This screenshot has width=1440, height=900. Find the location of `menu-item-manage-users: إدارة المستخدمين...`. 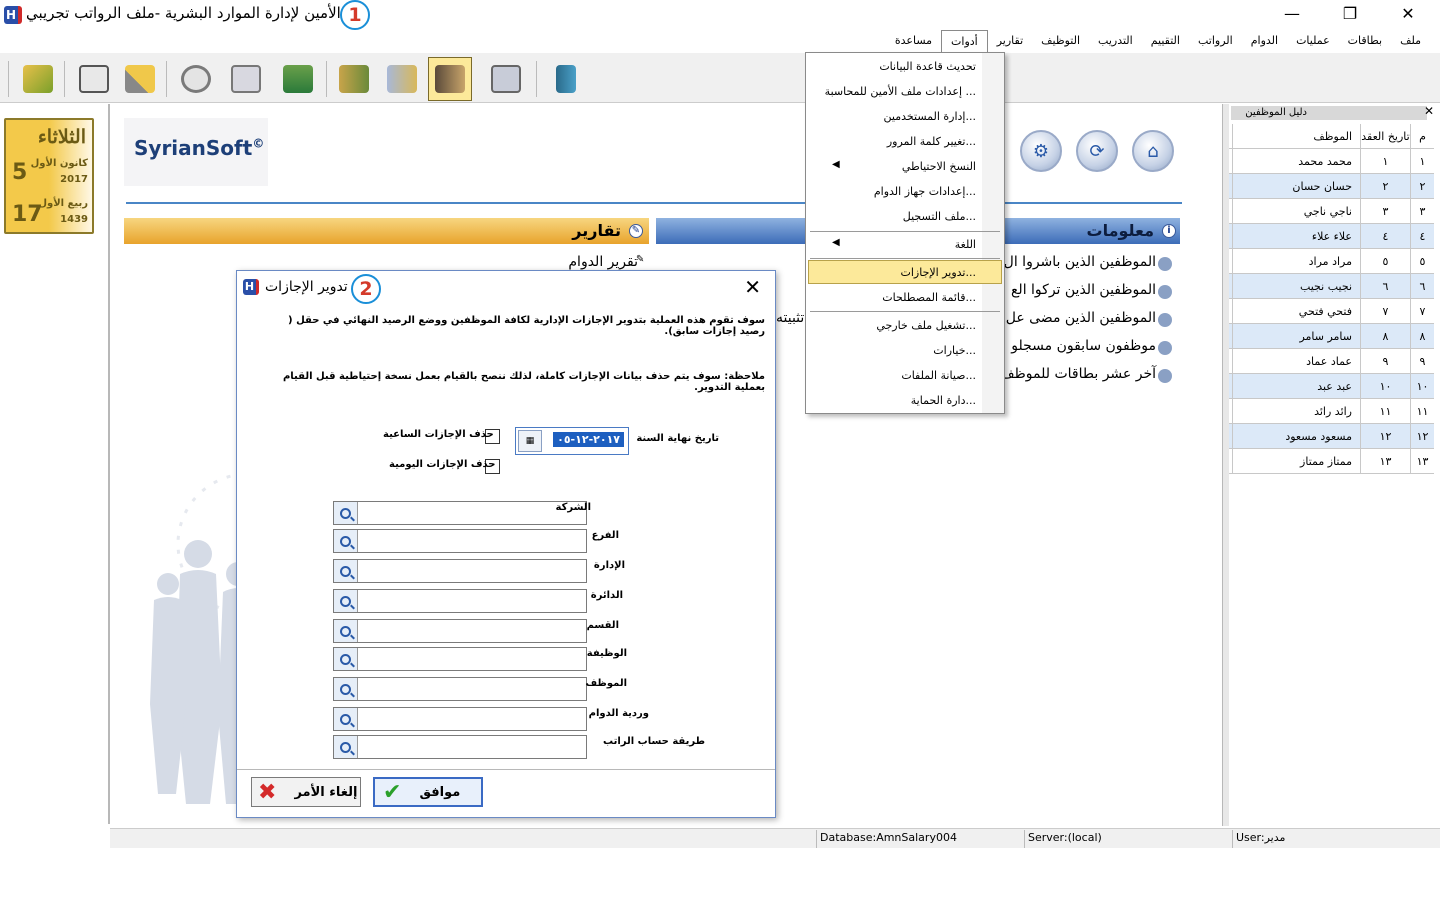

menu-item-manage-users: إدارة المستخدمين... is located at coordinates (930, 116).